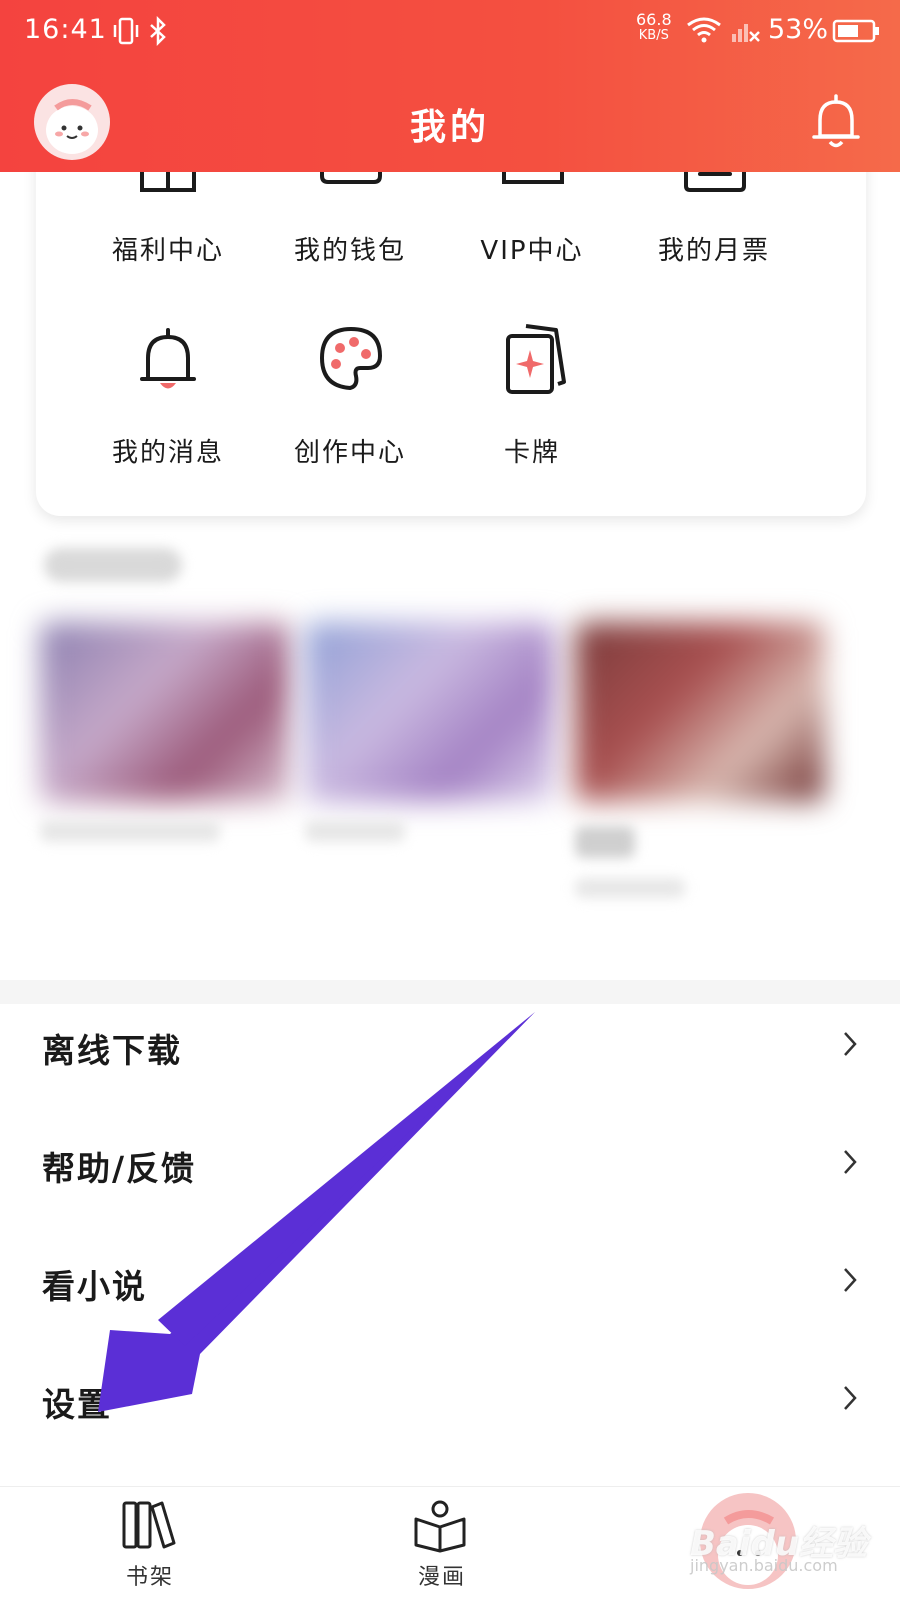  I want to click on wifi-icon, so click(704, 30).